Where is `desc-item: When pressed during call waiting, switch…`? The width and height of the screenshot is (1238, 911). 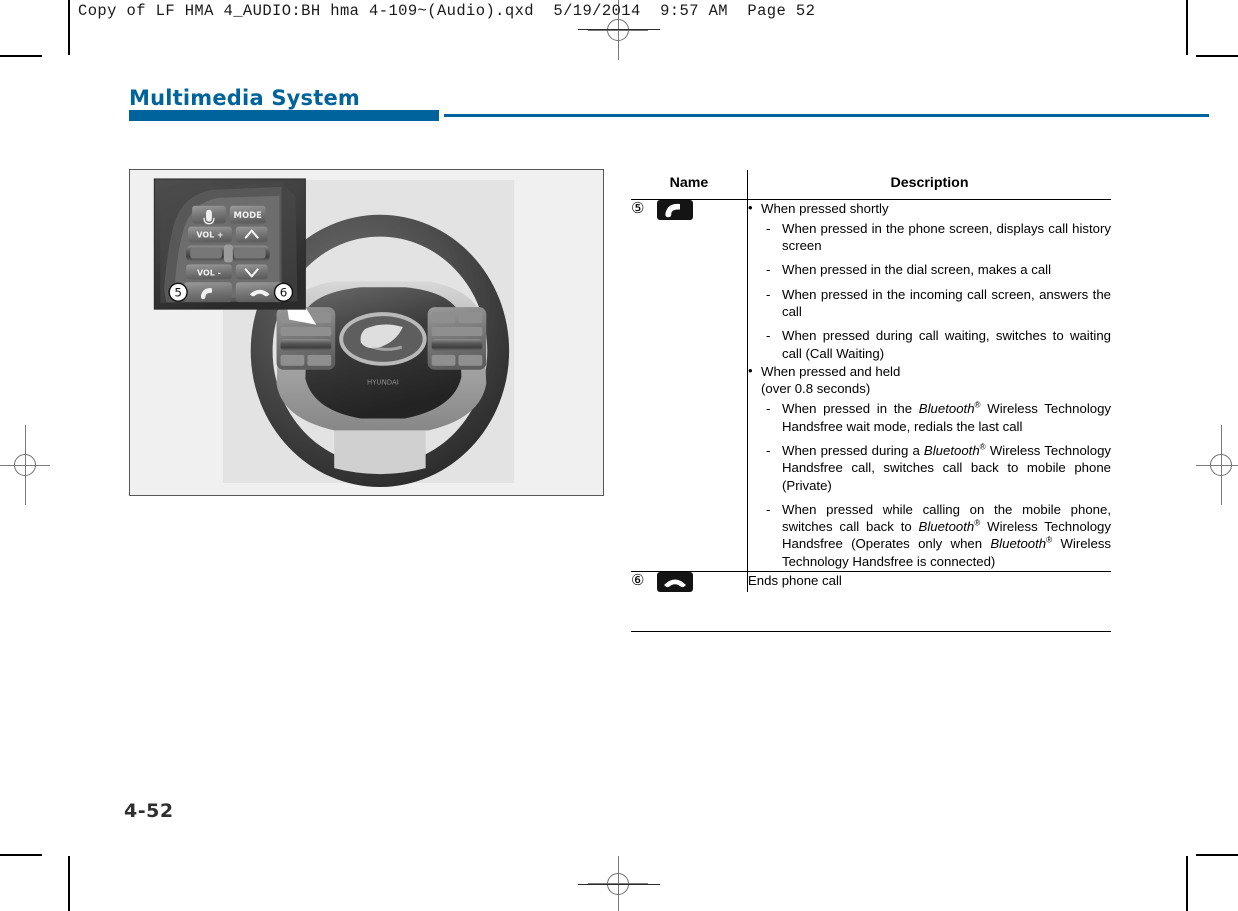
desc-item: When pressed during call waiting, switch… is located at coordinates (936, 344).